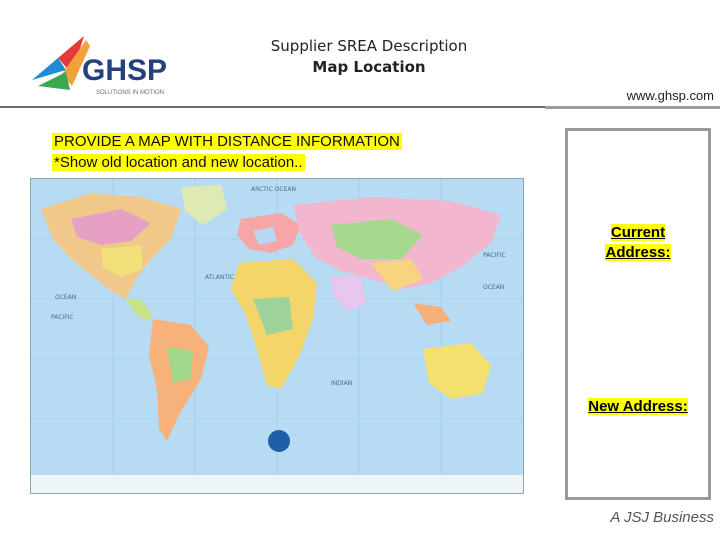 This screenshot has width=720, height=540. What do you see at coordinates (279, 441) in the screenshot?
I see `map-publisher-seal` at bounding box center [279, 441].